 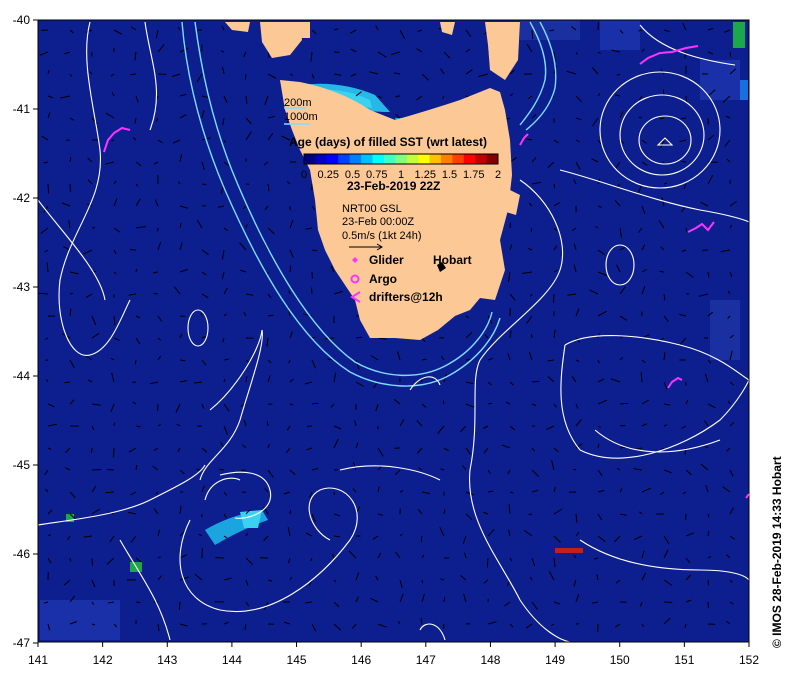 I want to click on x-tick-label: 142, so click(x=103, y=660).